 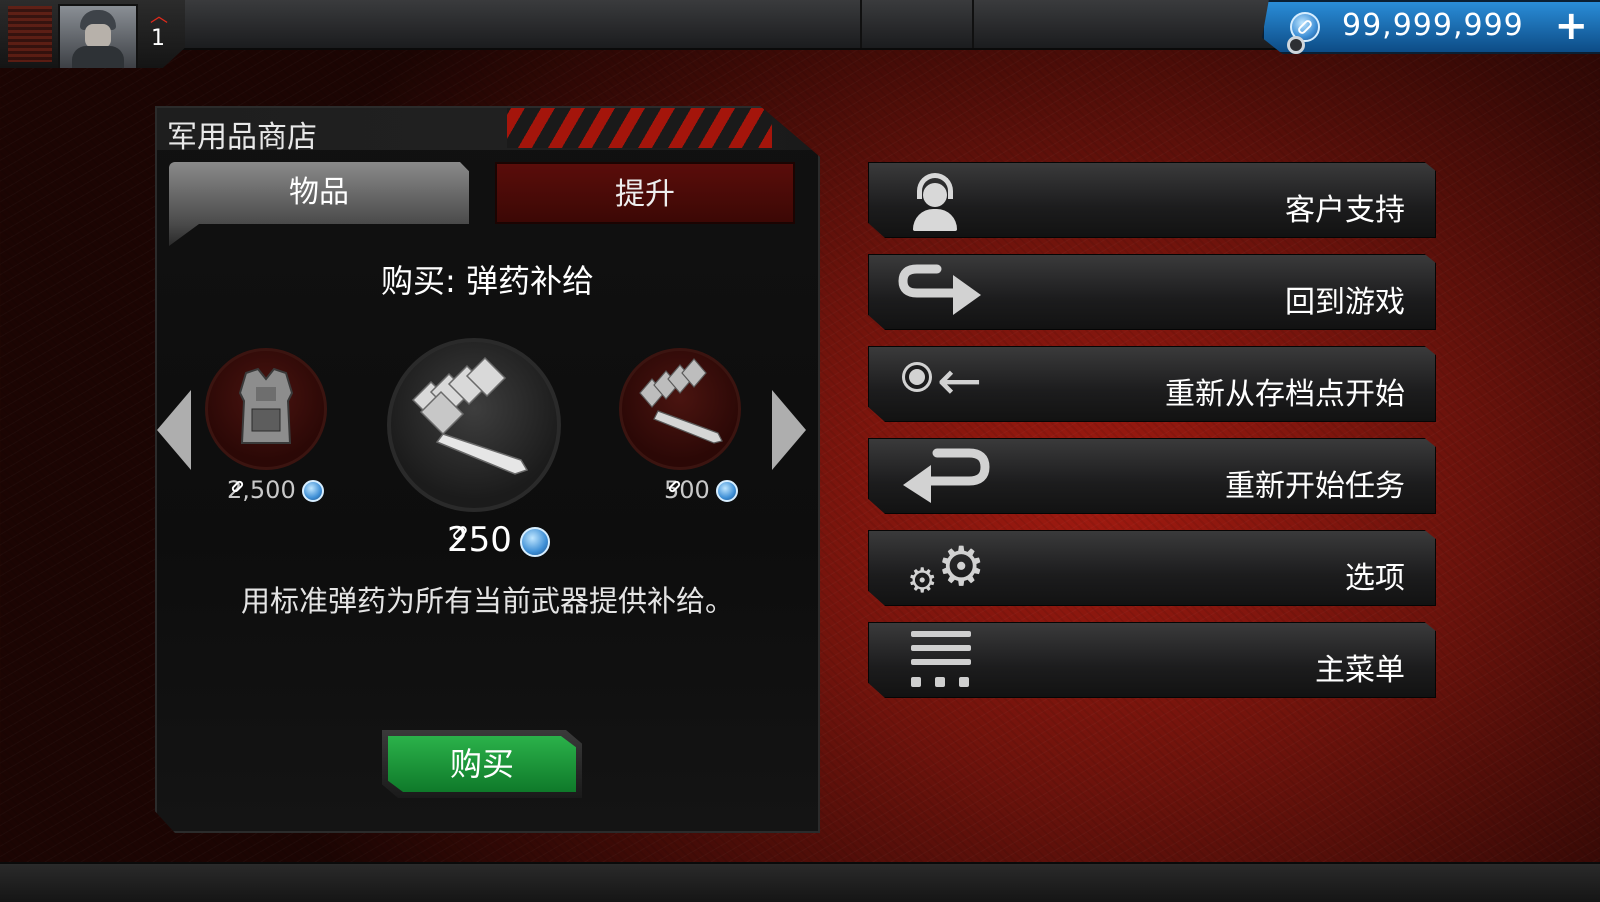 What do you see at coordinates (1152, 568) in the screenshot?
I see `options-button: ⚙ ⚙ 选项` at bounding box center [1152, 568].